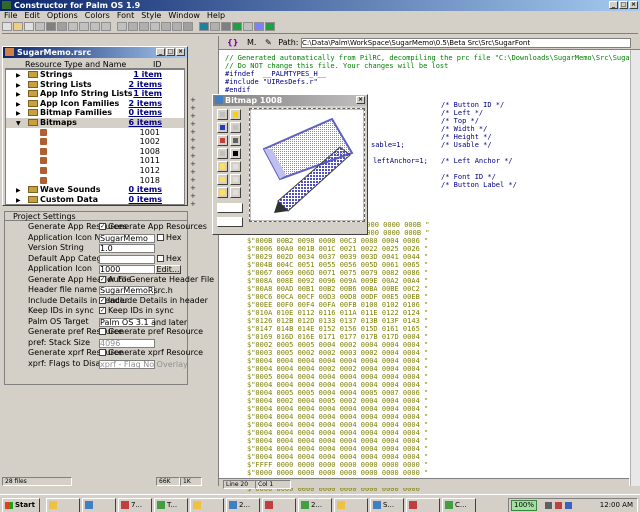 The height and width of the screenshot is (512, 640). I want to click on col-header-type: Resource Type and Name, so click(75, 64).